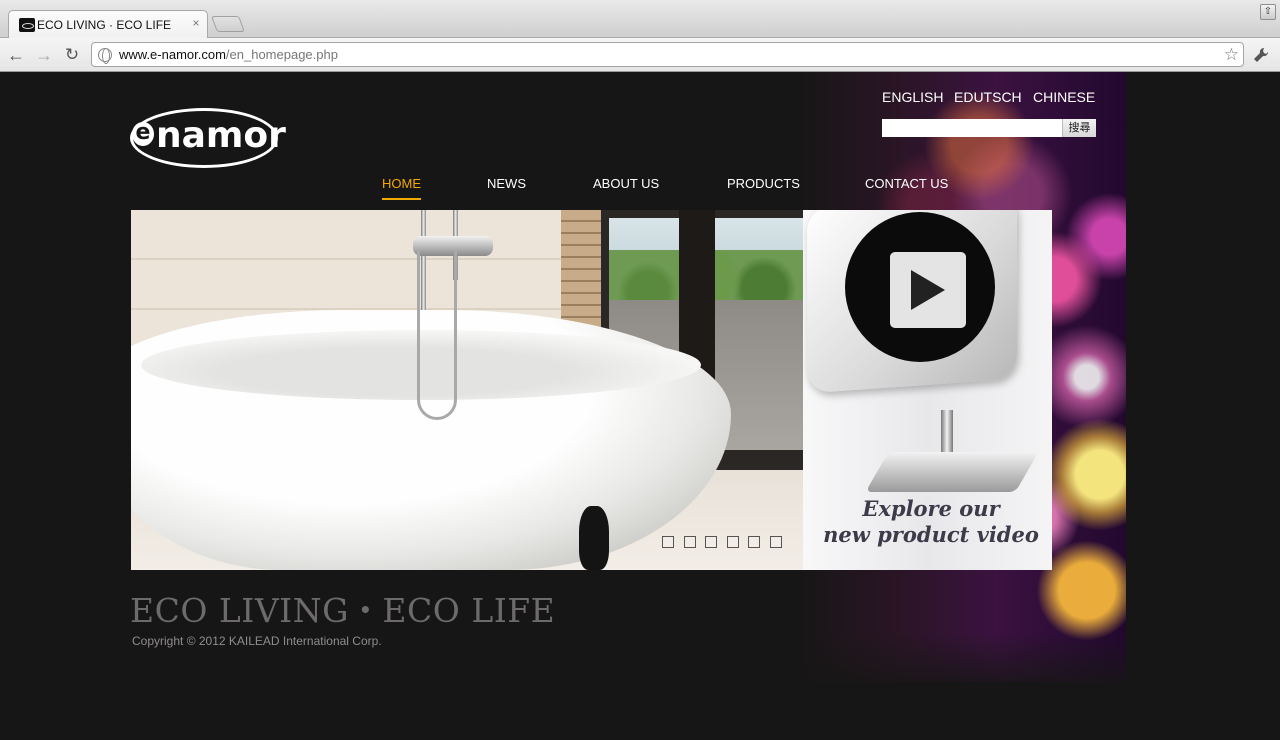 The image size is (1280, 740). Describe the element at coordinates (105, 56) in the screenshot. I see `globe-icon` at that location.